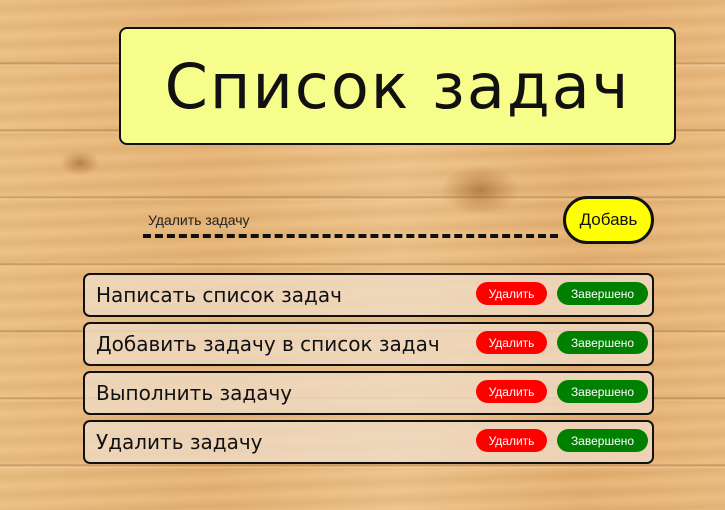  Describe the element at coordinates (368, 295) in the screenshot. I see `task-item: Написать список задач Удалить Завершено` at that location.